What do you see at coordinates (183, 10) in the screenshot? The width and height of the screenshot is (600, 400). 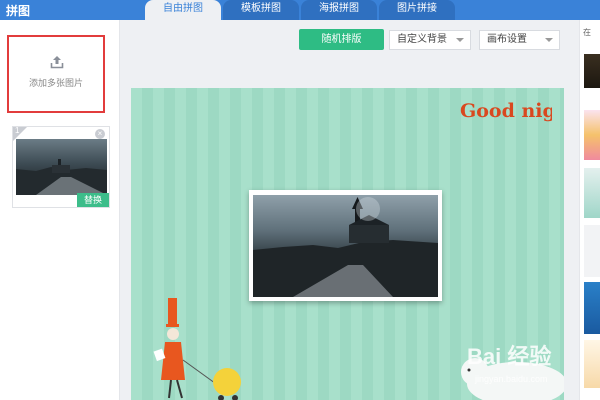 I see `tab-free-collage: 自由拼图` at bounding box center [183, 10].